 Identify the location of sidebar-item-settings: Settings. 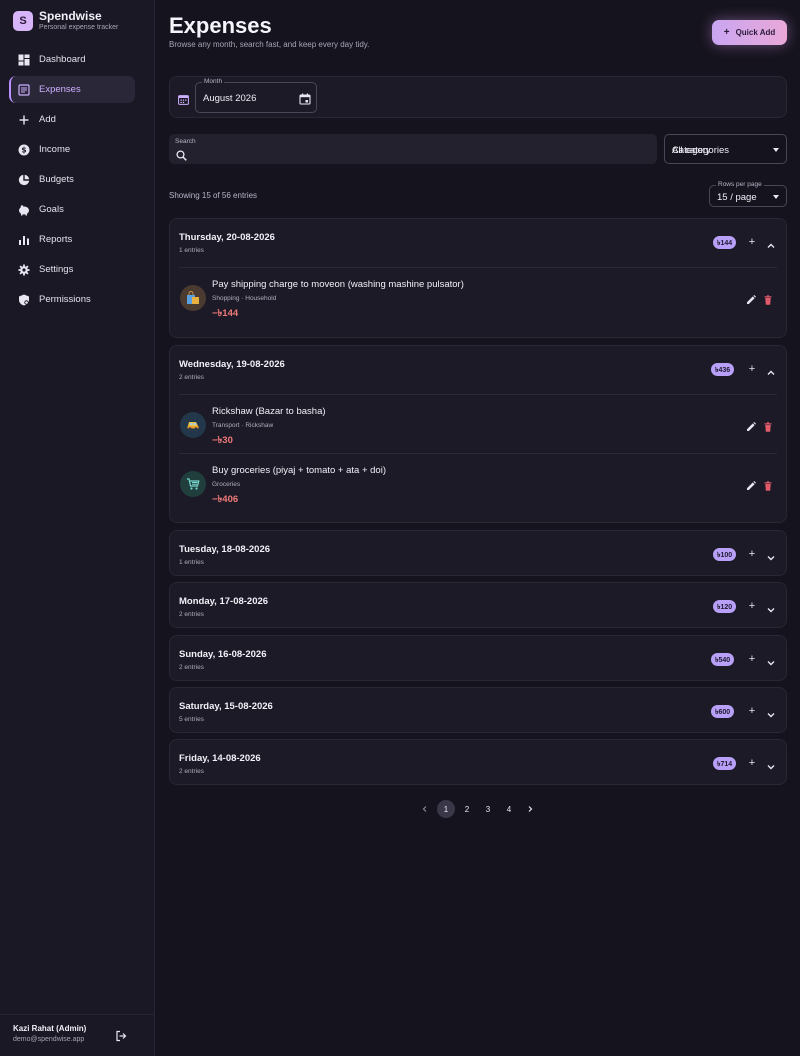
(72, 269).